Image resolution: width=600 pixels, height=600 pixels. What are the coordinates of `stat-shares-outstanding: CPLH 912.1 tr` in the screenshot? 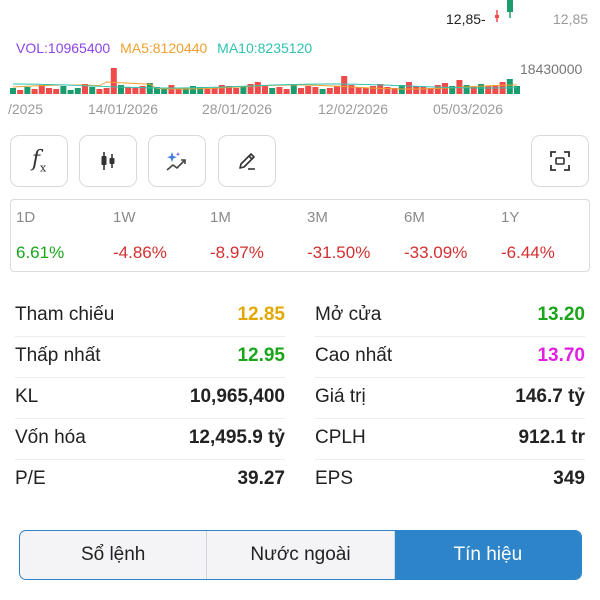 It's located at (450, 439).